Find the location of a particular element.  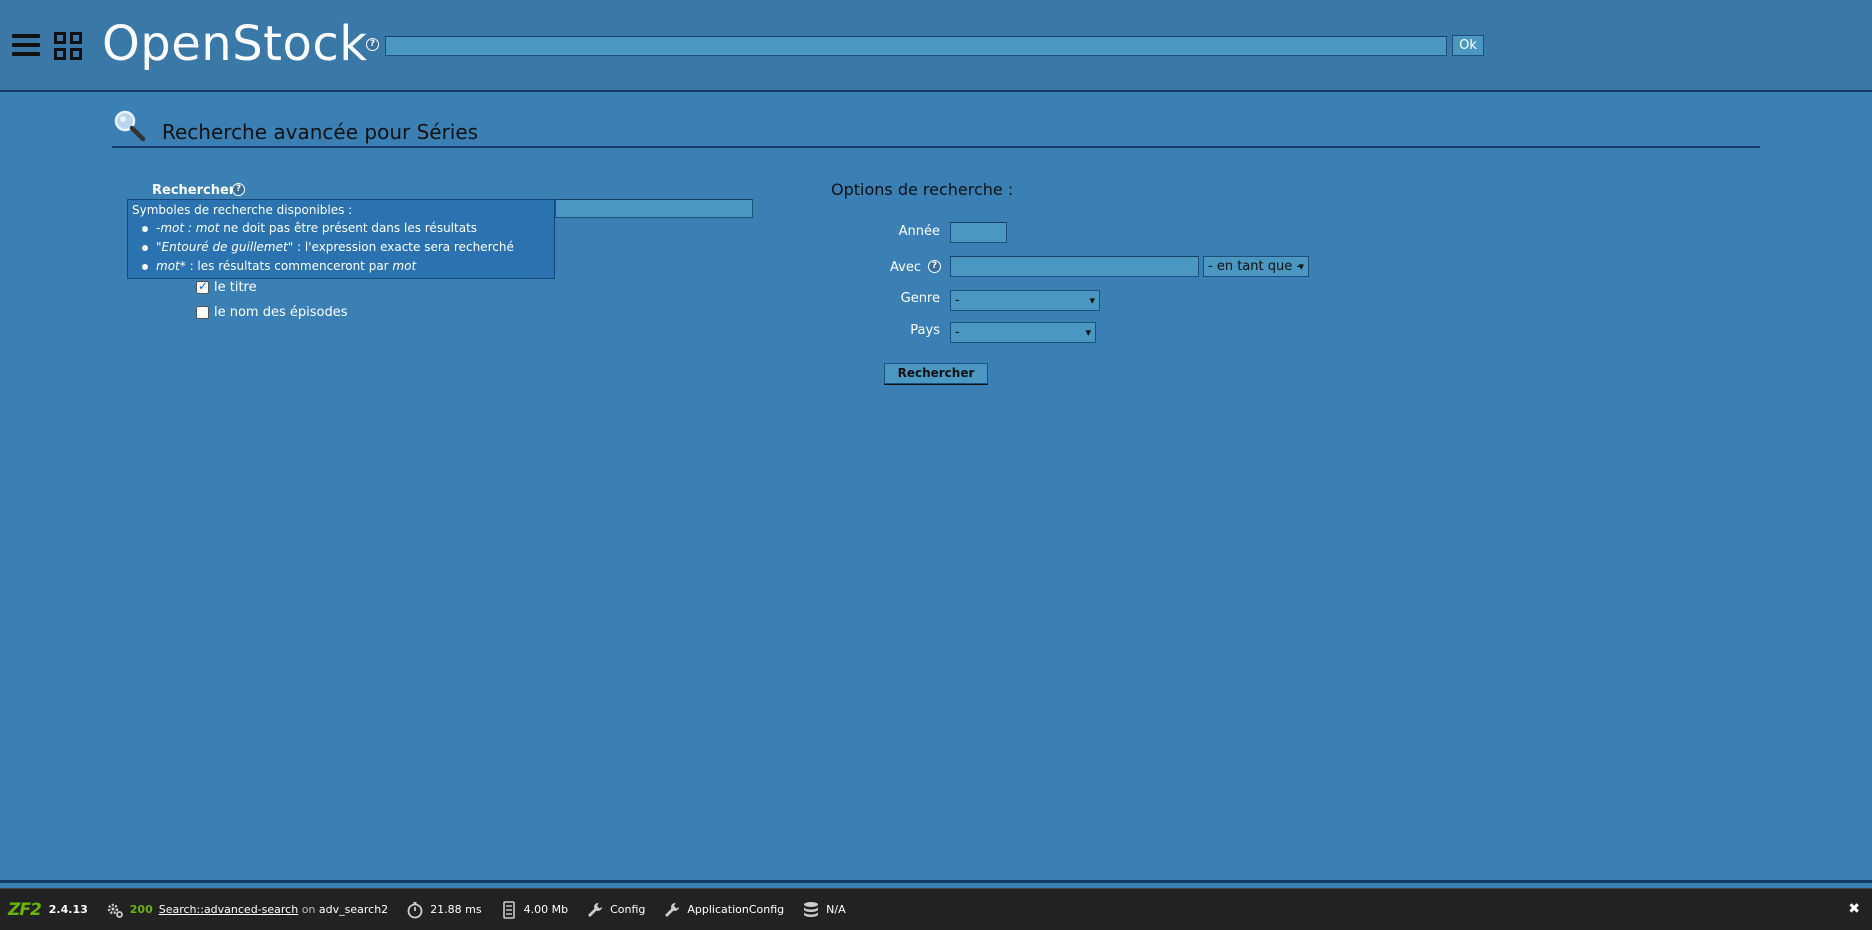

hamburger-icon is located at coordinates (26, 45).